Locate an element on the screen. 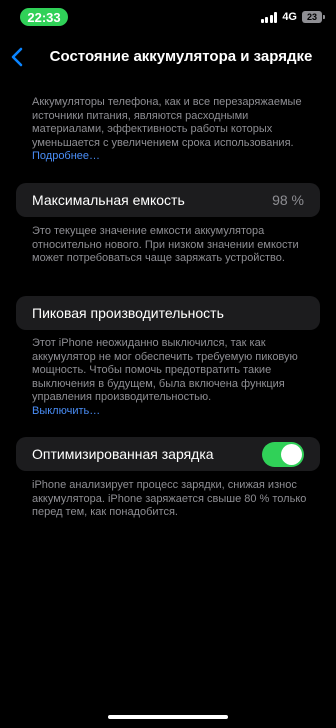 The image size is (336, 728). peak-performance-cell: Пиковая производительность is located at coordinates (168, 313).